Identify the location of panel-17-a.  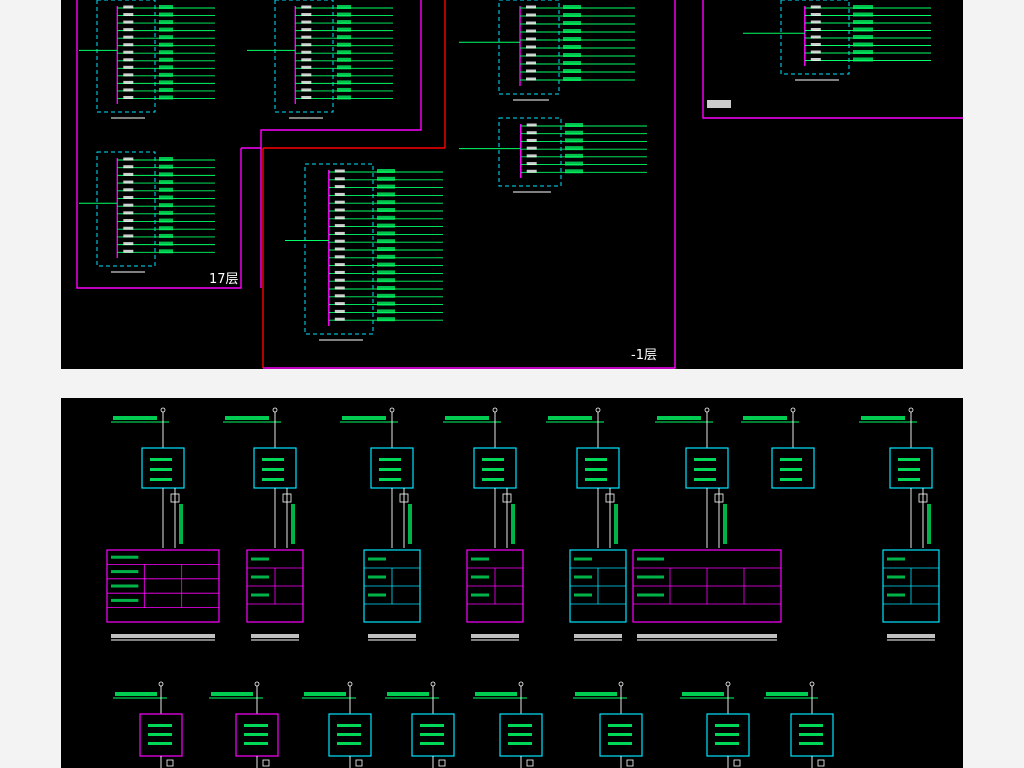
(147, 59).